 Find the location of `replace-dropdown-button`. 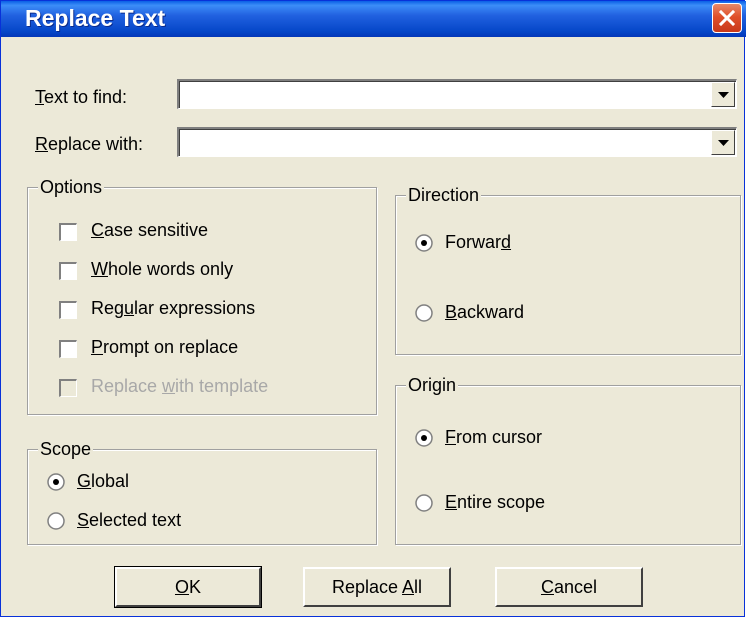

replace-dropdown-button is located at coordinates (723, 142).